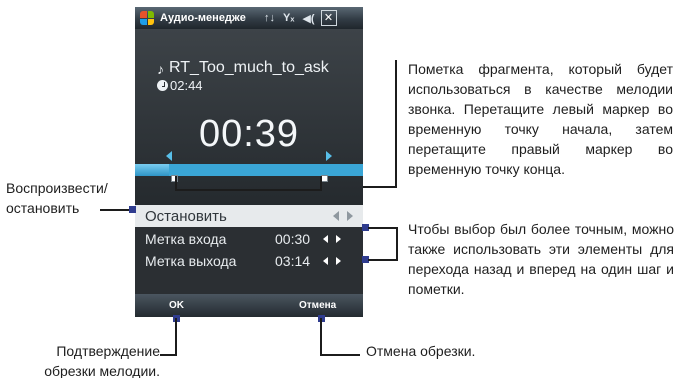 The width and height of the screenshot is (679, 378). I want to click on volume-icon: ◀(, so click(308, 18).